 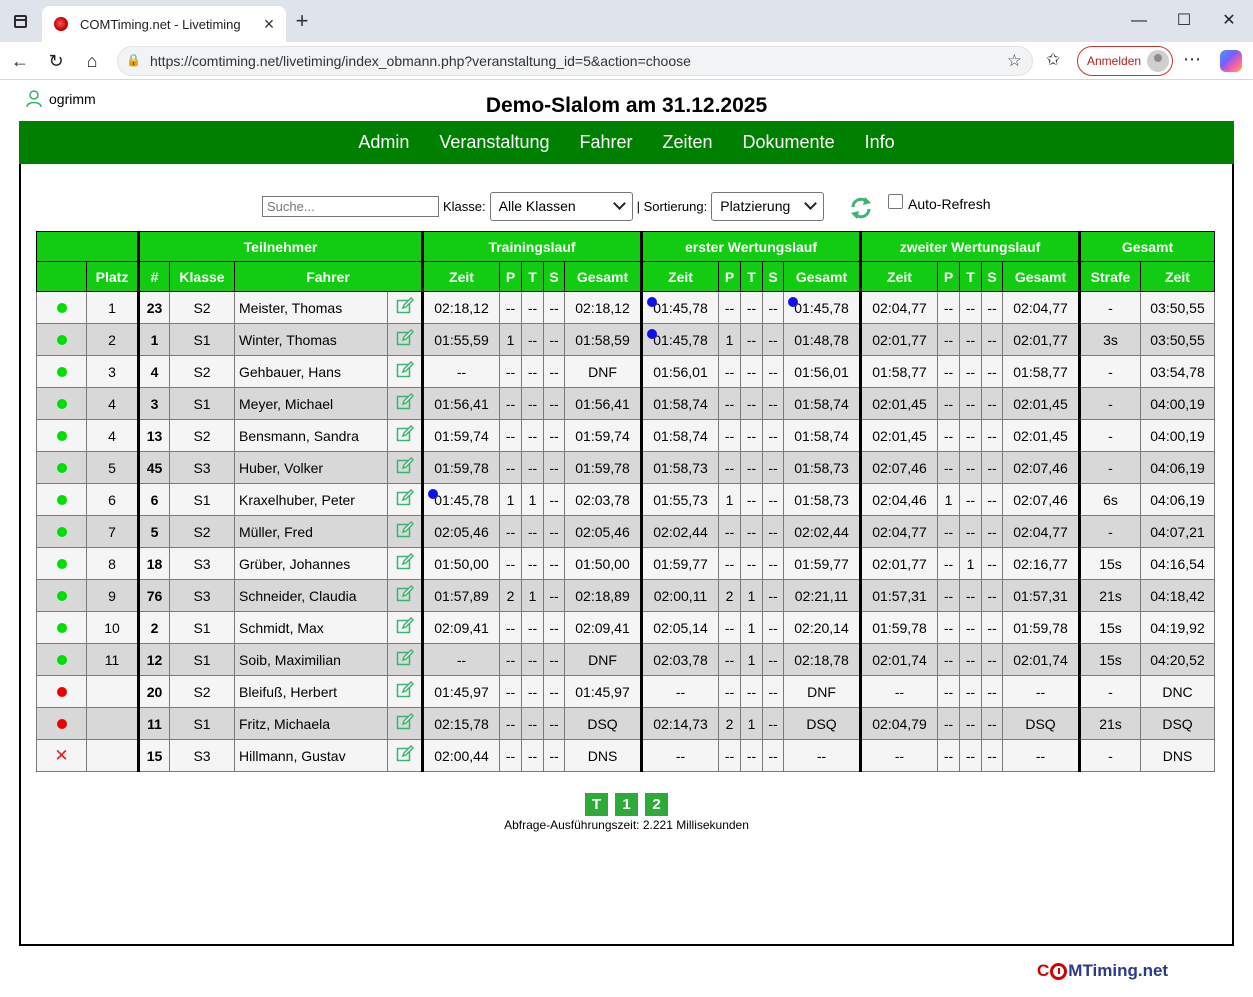 What do you see at coordinates (113, 276) in the screenshot?
I see `col-platz: Platz` at bounding box center [113, 276].